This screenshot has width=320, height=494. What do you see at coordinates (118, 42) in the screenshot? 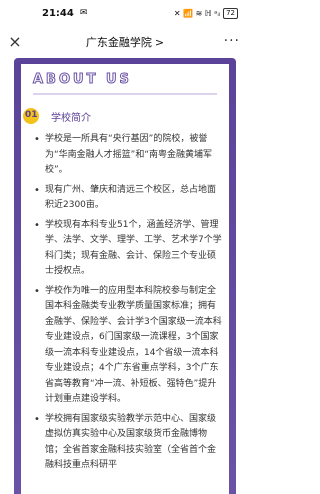
I see `page-title-text: 广东金融学院` at bounding box center [118, 42].